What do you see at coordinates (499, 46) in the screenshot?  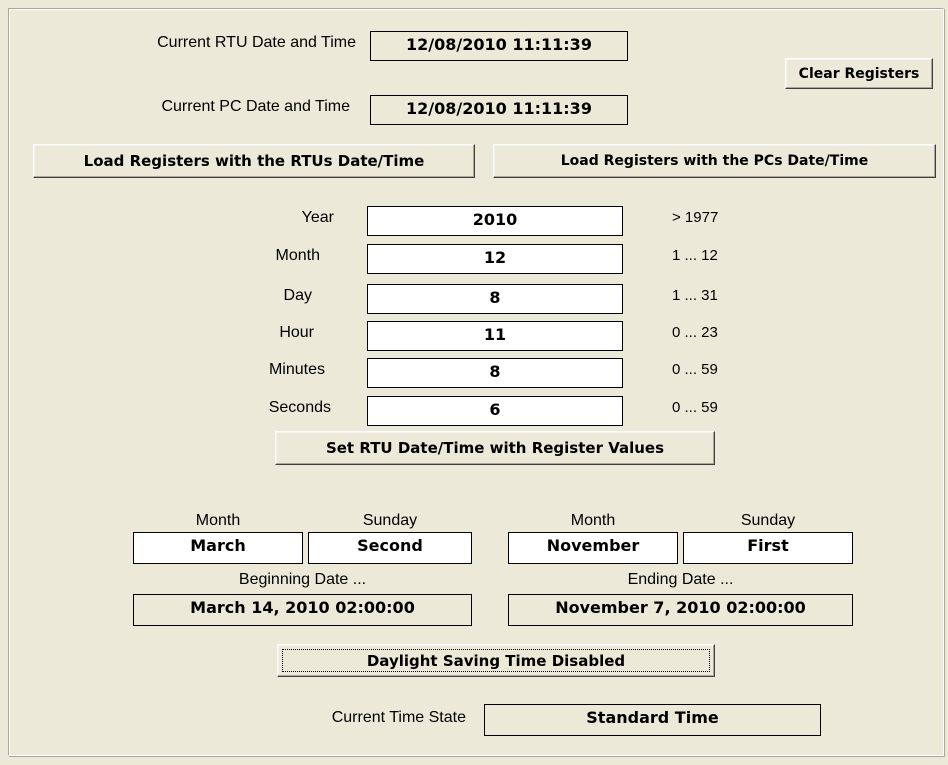 I see `rtu-time-value: 12/08/2010 11:11:39` at bounding box center [499, 46].